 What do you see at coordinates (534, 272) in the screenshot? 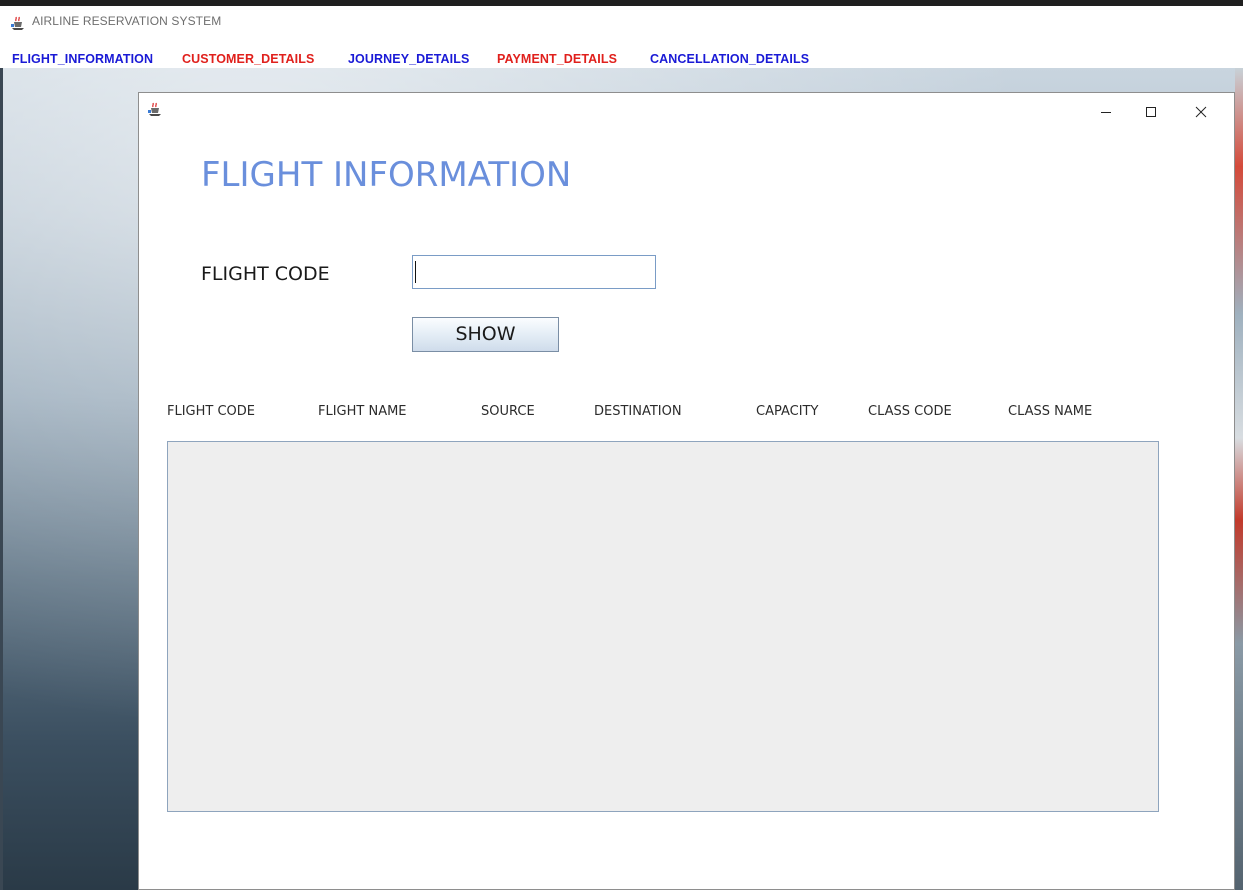
I see `flight-code-input` at bounding box center [534, 272].